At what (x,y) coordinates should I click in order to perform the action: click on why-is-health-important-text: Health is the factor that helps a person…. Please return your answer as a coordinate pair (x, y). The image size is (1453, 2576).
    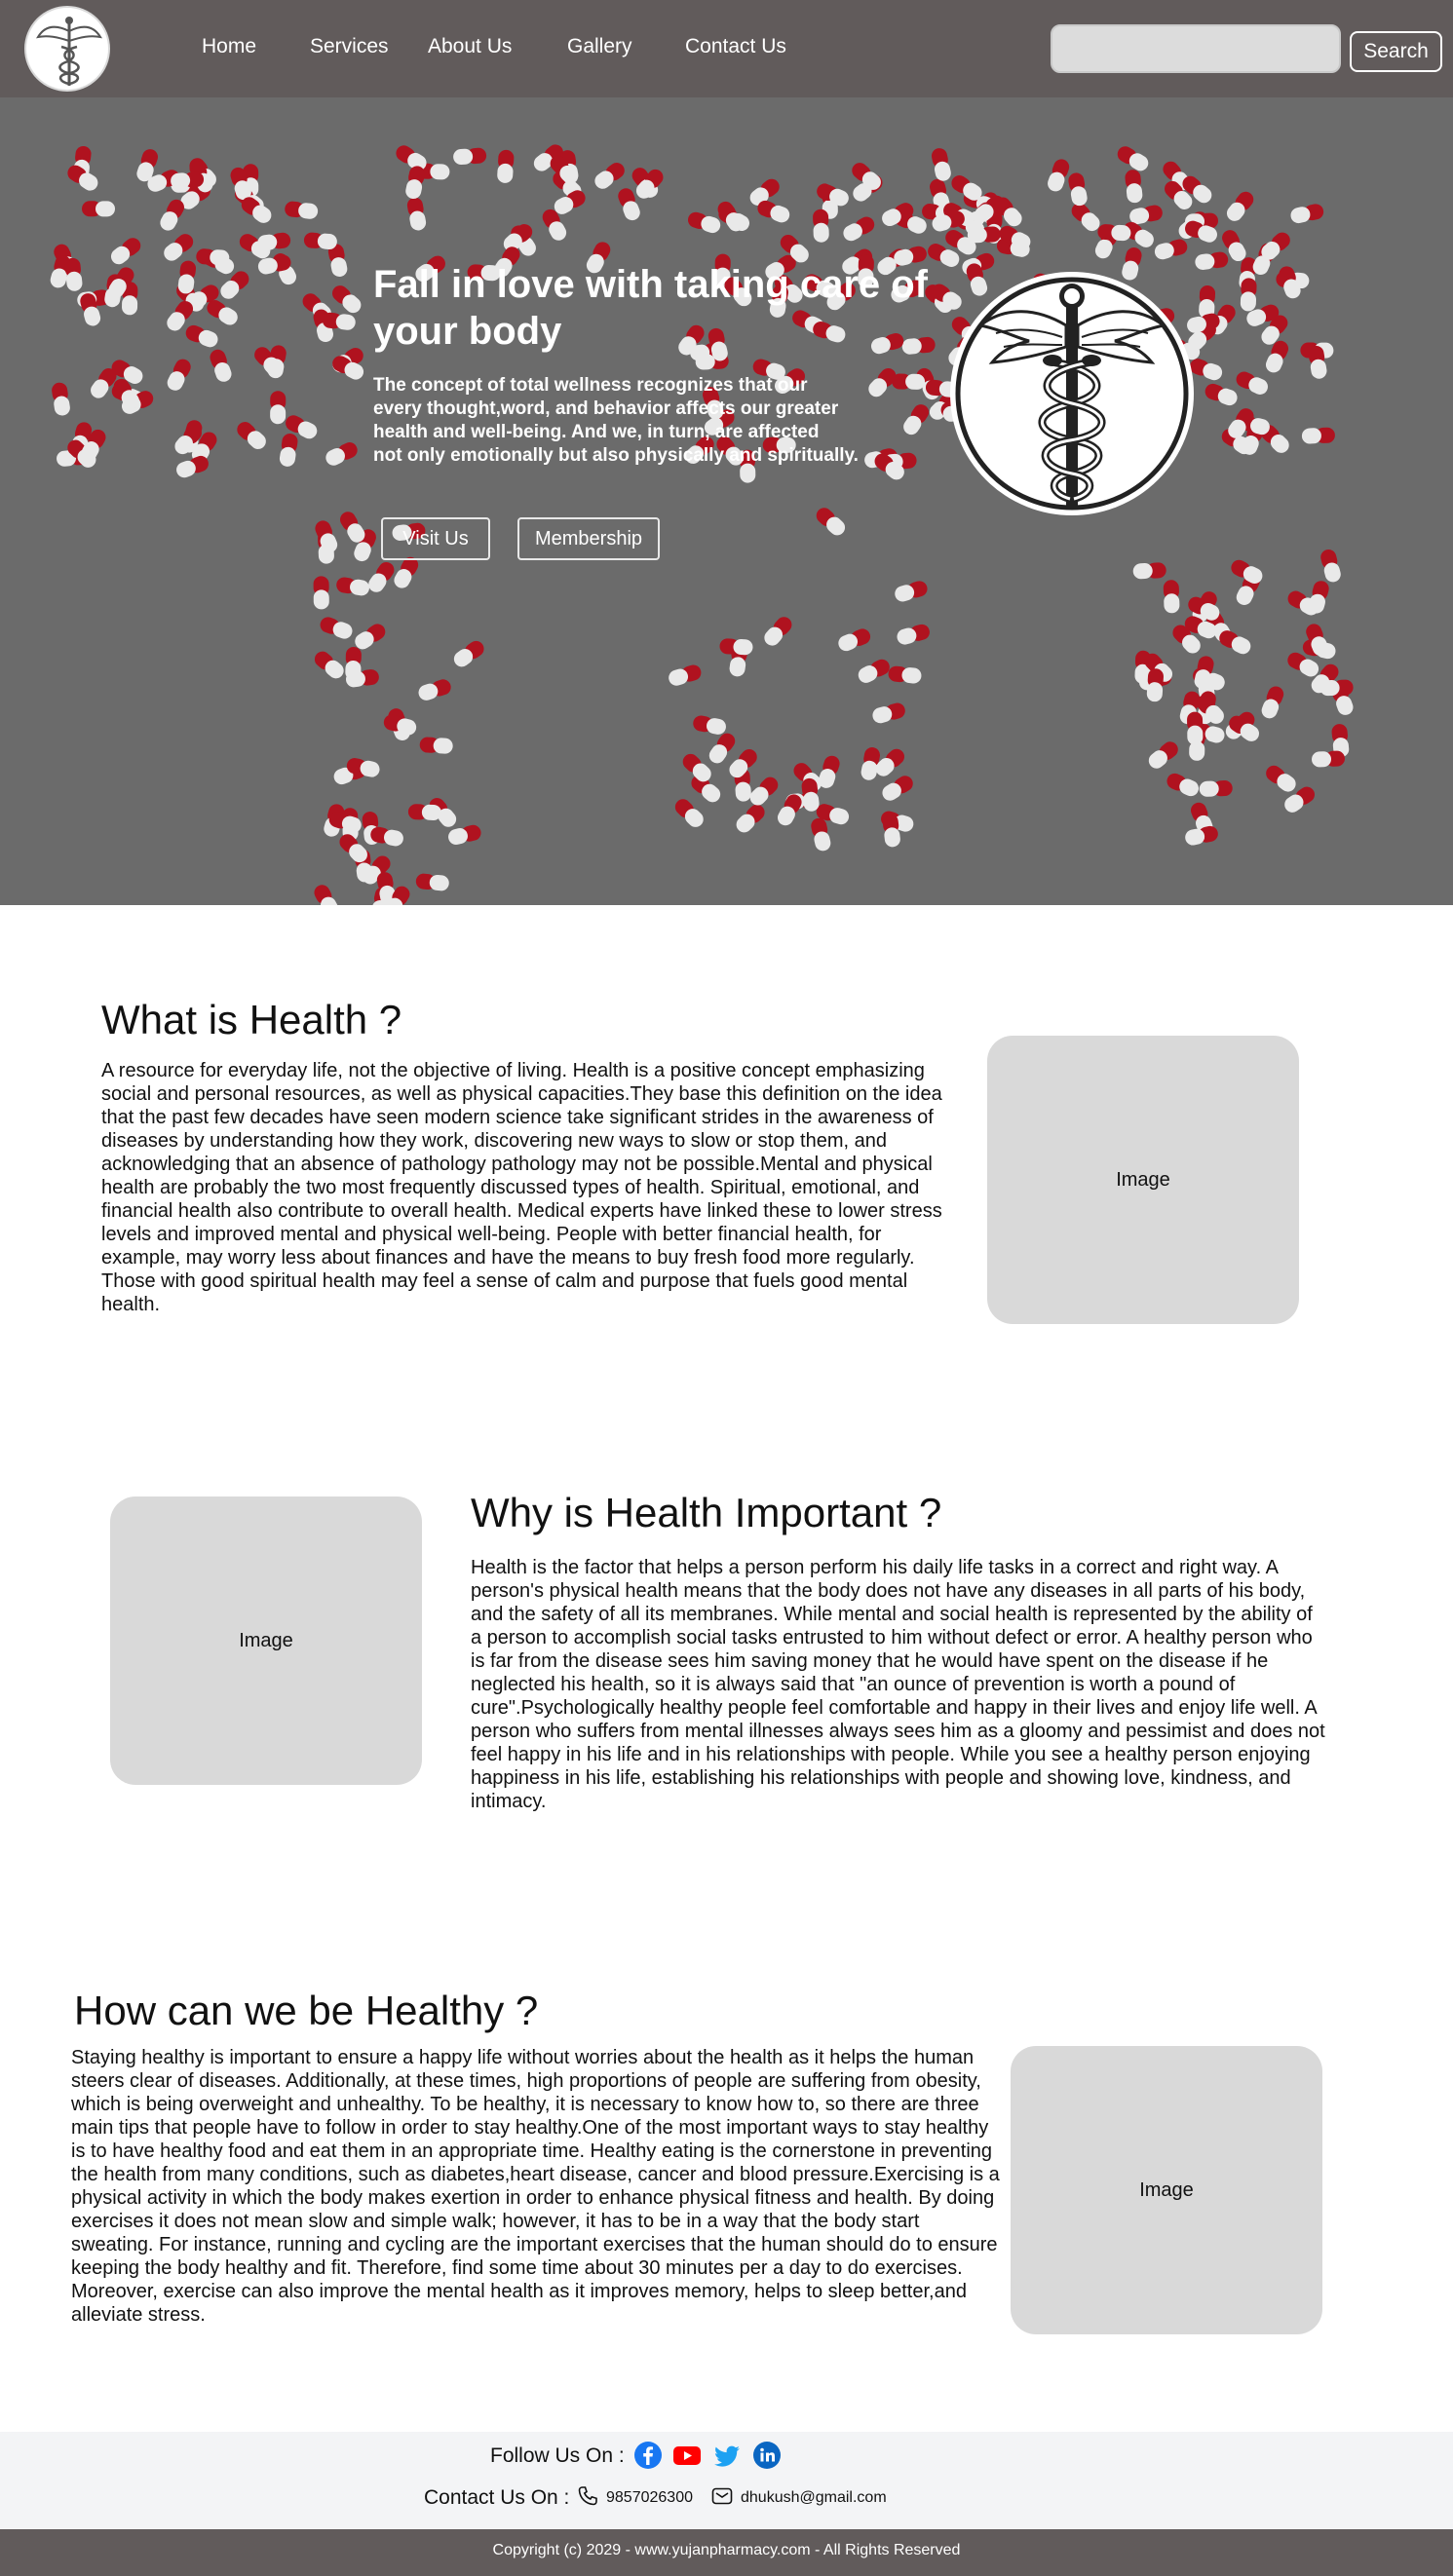
    Looking at the image, I should click on (898, 1684).